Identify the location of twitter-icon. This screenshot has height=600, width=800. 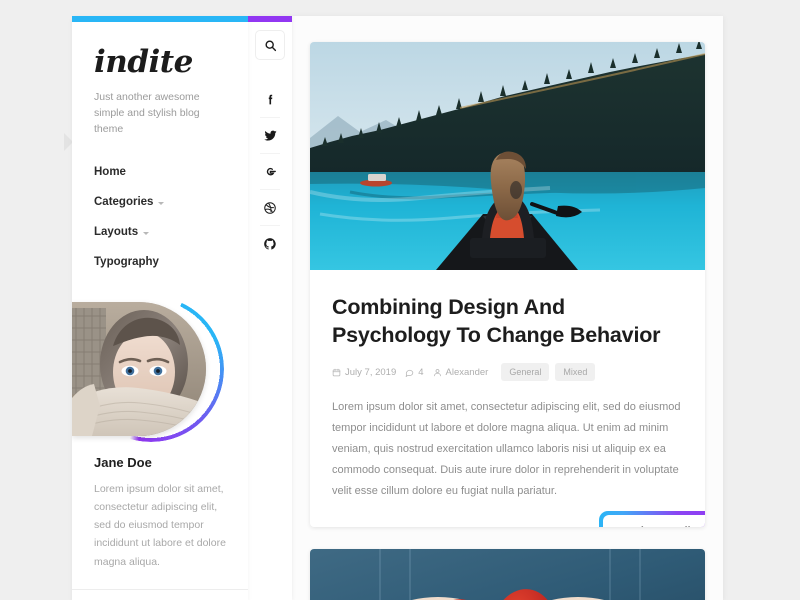
(270, 135).